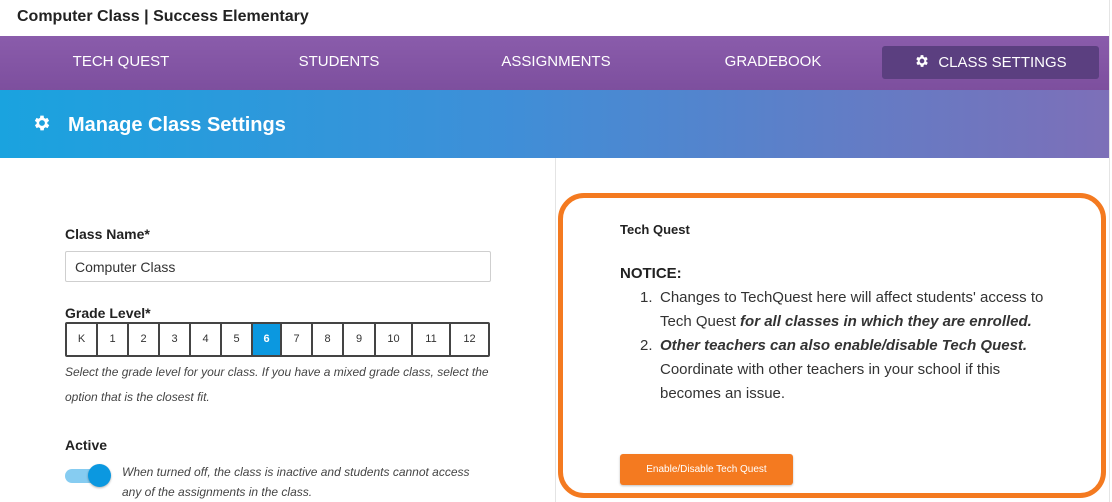  I want to click on section-banner: Manage Class Settings, so click(555, 124).